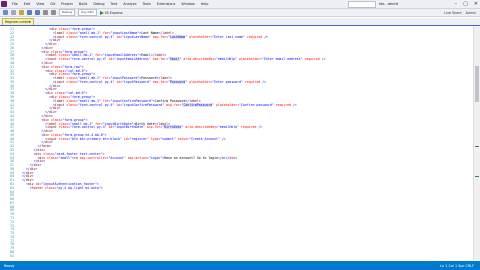  What do you see at coordinates (87, 12) in the screenshot?
I see `platform-dropdown: Any CPU` at bounding box center [87, 12].